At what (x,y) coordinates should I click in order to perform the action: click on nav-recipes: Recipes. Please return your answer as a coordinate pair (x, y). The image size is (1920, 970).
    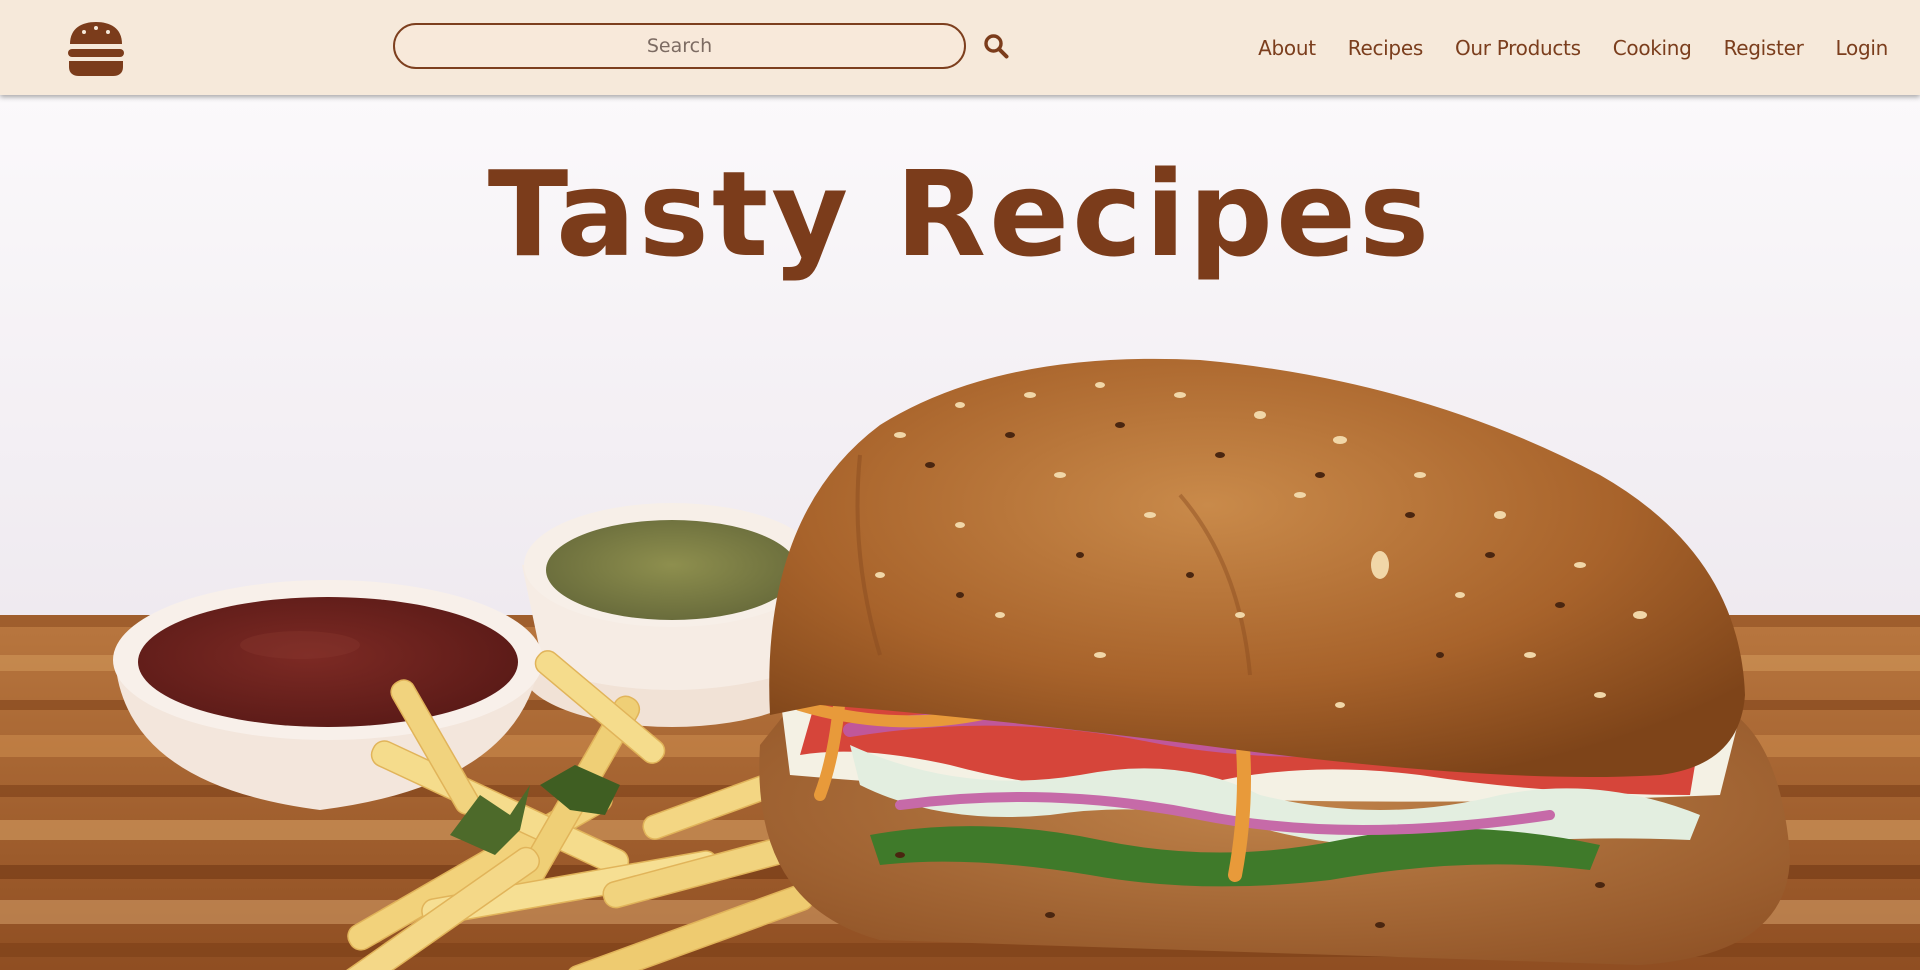
    Looking at the image, I should click on (1385, 48).